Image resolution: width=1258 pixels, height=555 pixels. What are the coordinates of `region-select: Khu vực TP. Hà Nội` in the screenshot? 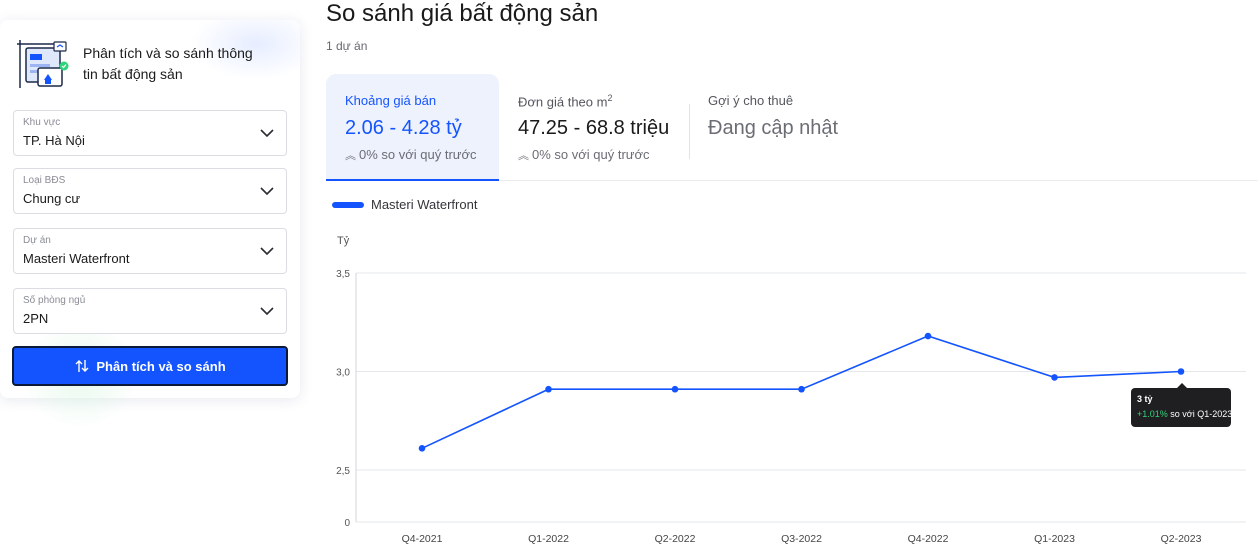 It's located at (150, 133).